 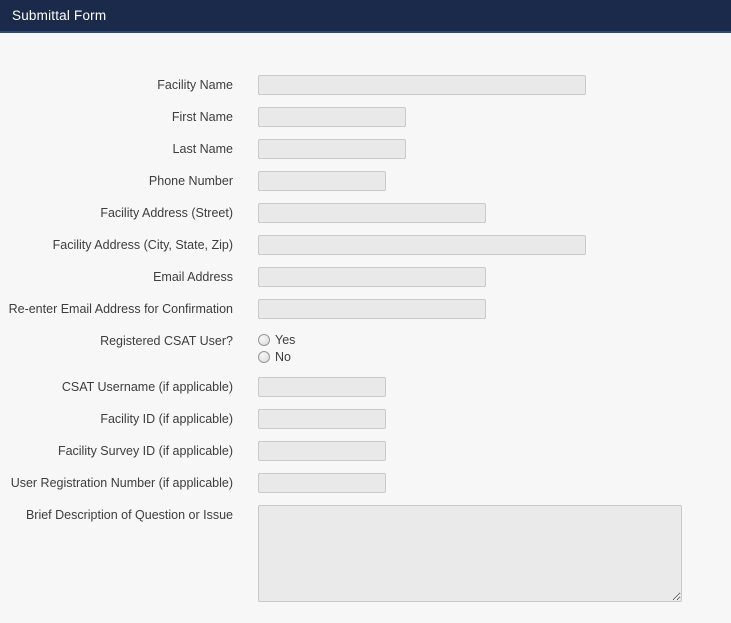 I want to click on facility-address-street-label: Facility Address (Street), so click(x=166, y=213).